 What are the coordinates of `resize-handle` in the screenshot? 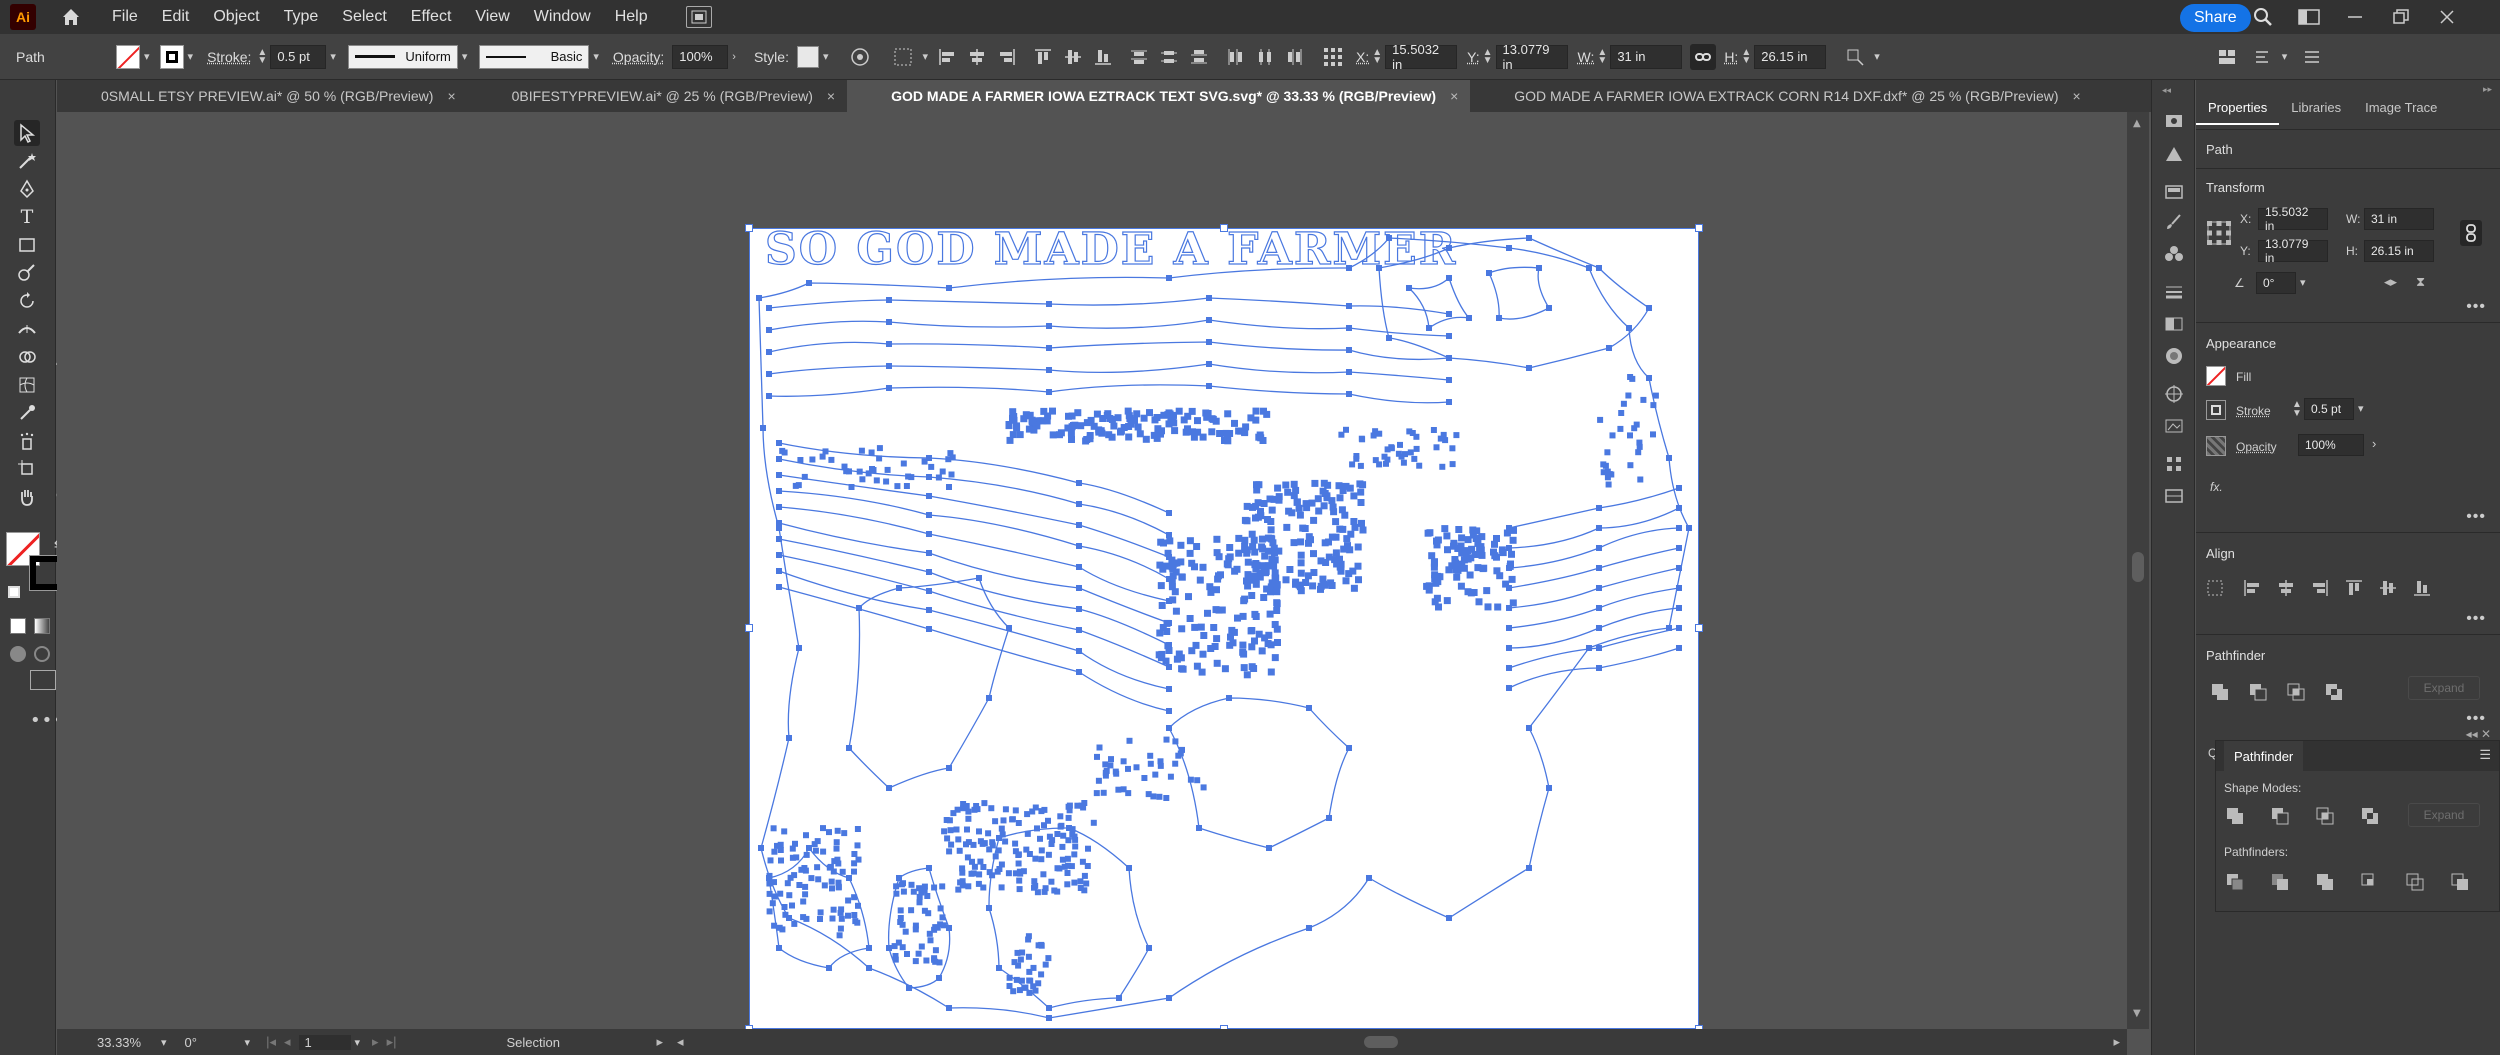 It's located at (1699, 228).